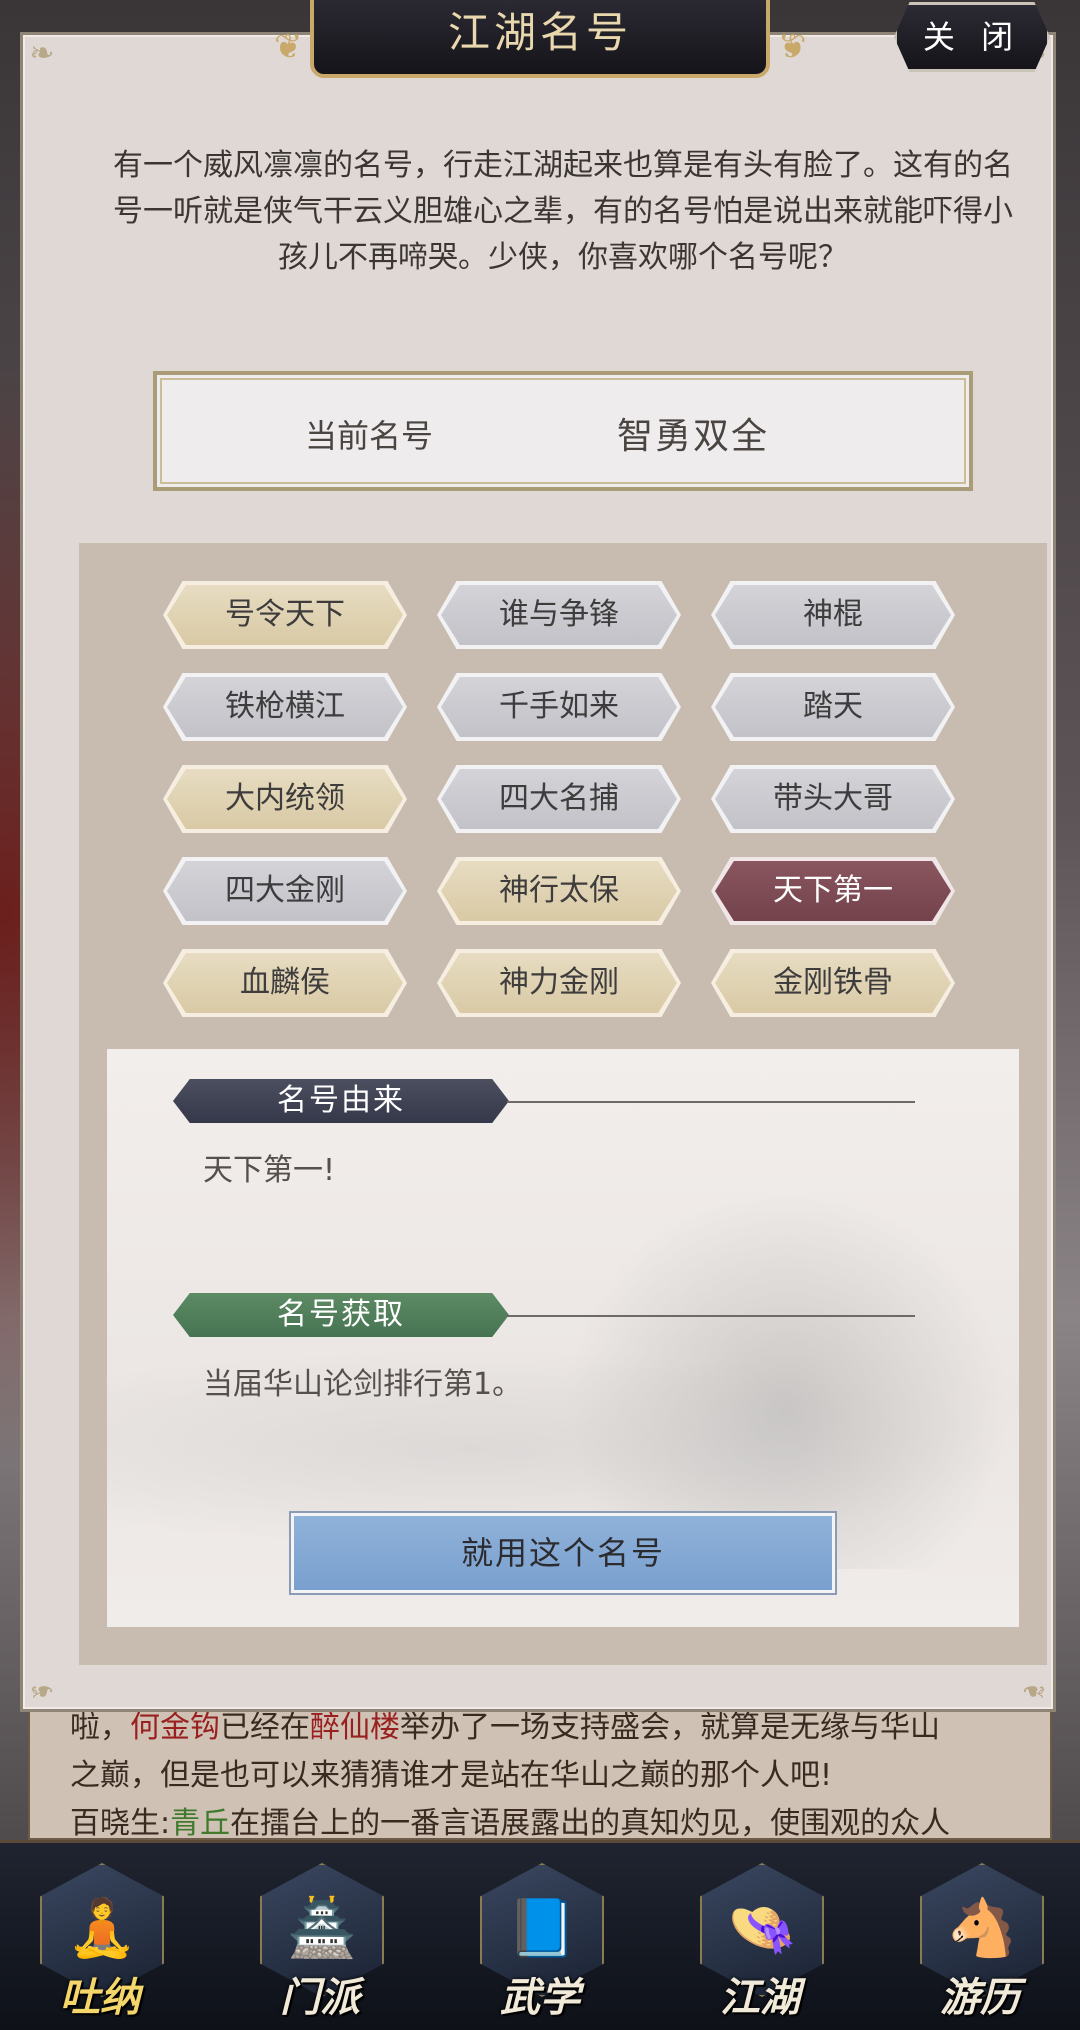  Describe the element at coordinates (559, 891) in the screenshot. I see `title-option: 神行太保` at that location.